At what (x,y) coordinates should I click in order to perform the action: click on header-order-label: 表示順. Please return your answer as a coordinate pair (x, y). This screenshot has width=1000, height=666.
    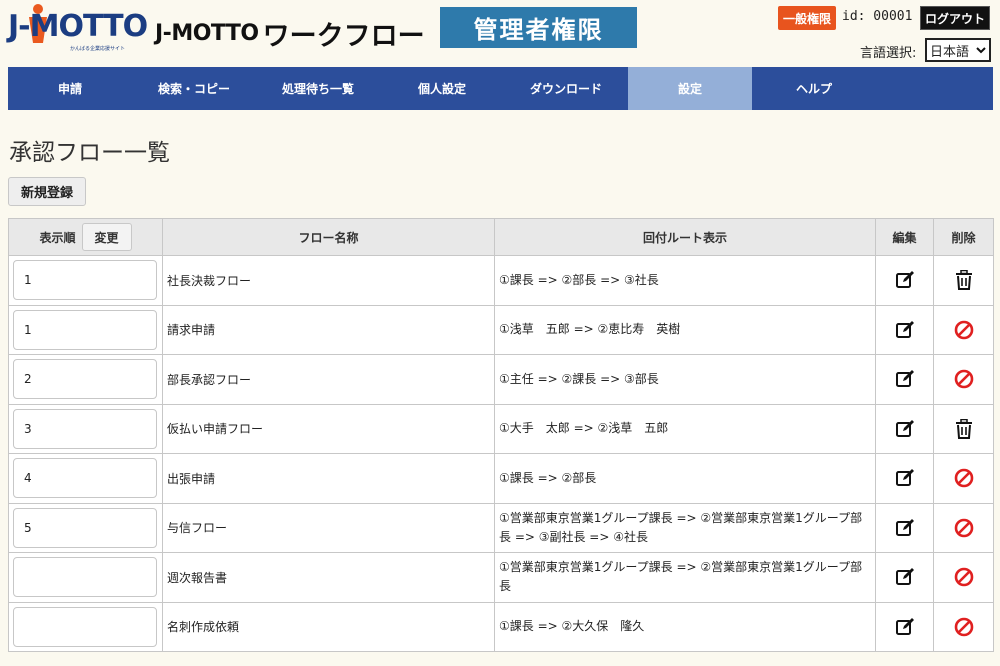
    Looking at the image, I should click on (57, 237).